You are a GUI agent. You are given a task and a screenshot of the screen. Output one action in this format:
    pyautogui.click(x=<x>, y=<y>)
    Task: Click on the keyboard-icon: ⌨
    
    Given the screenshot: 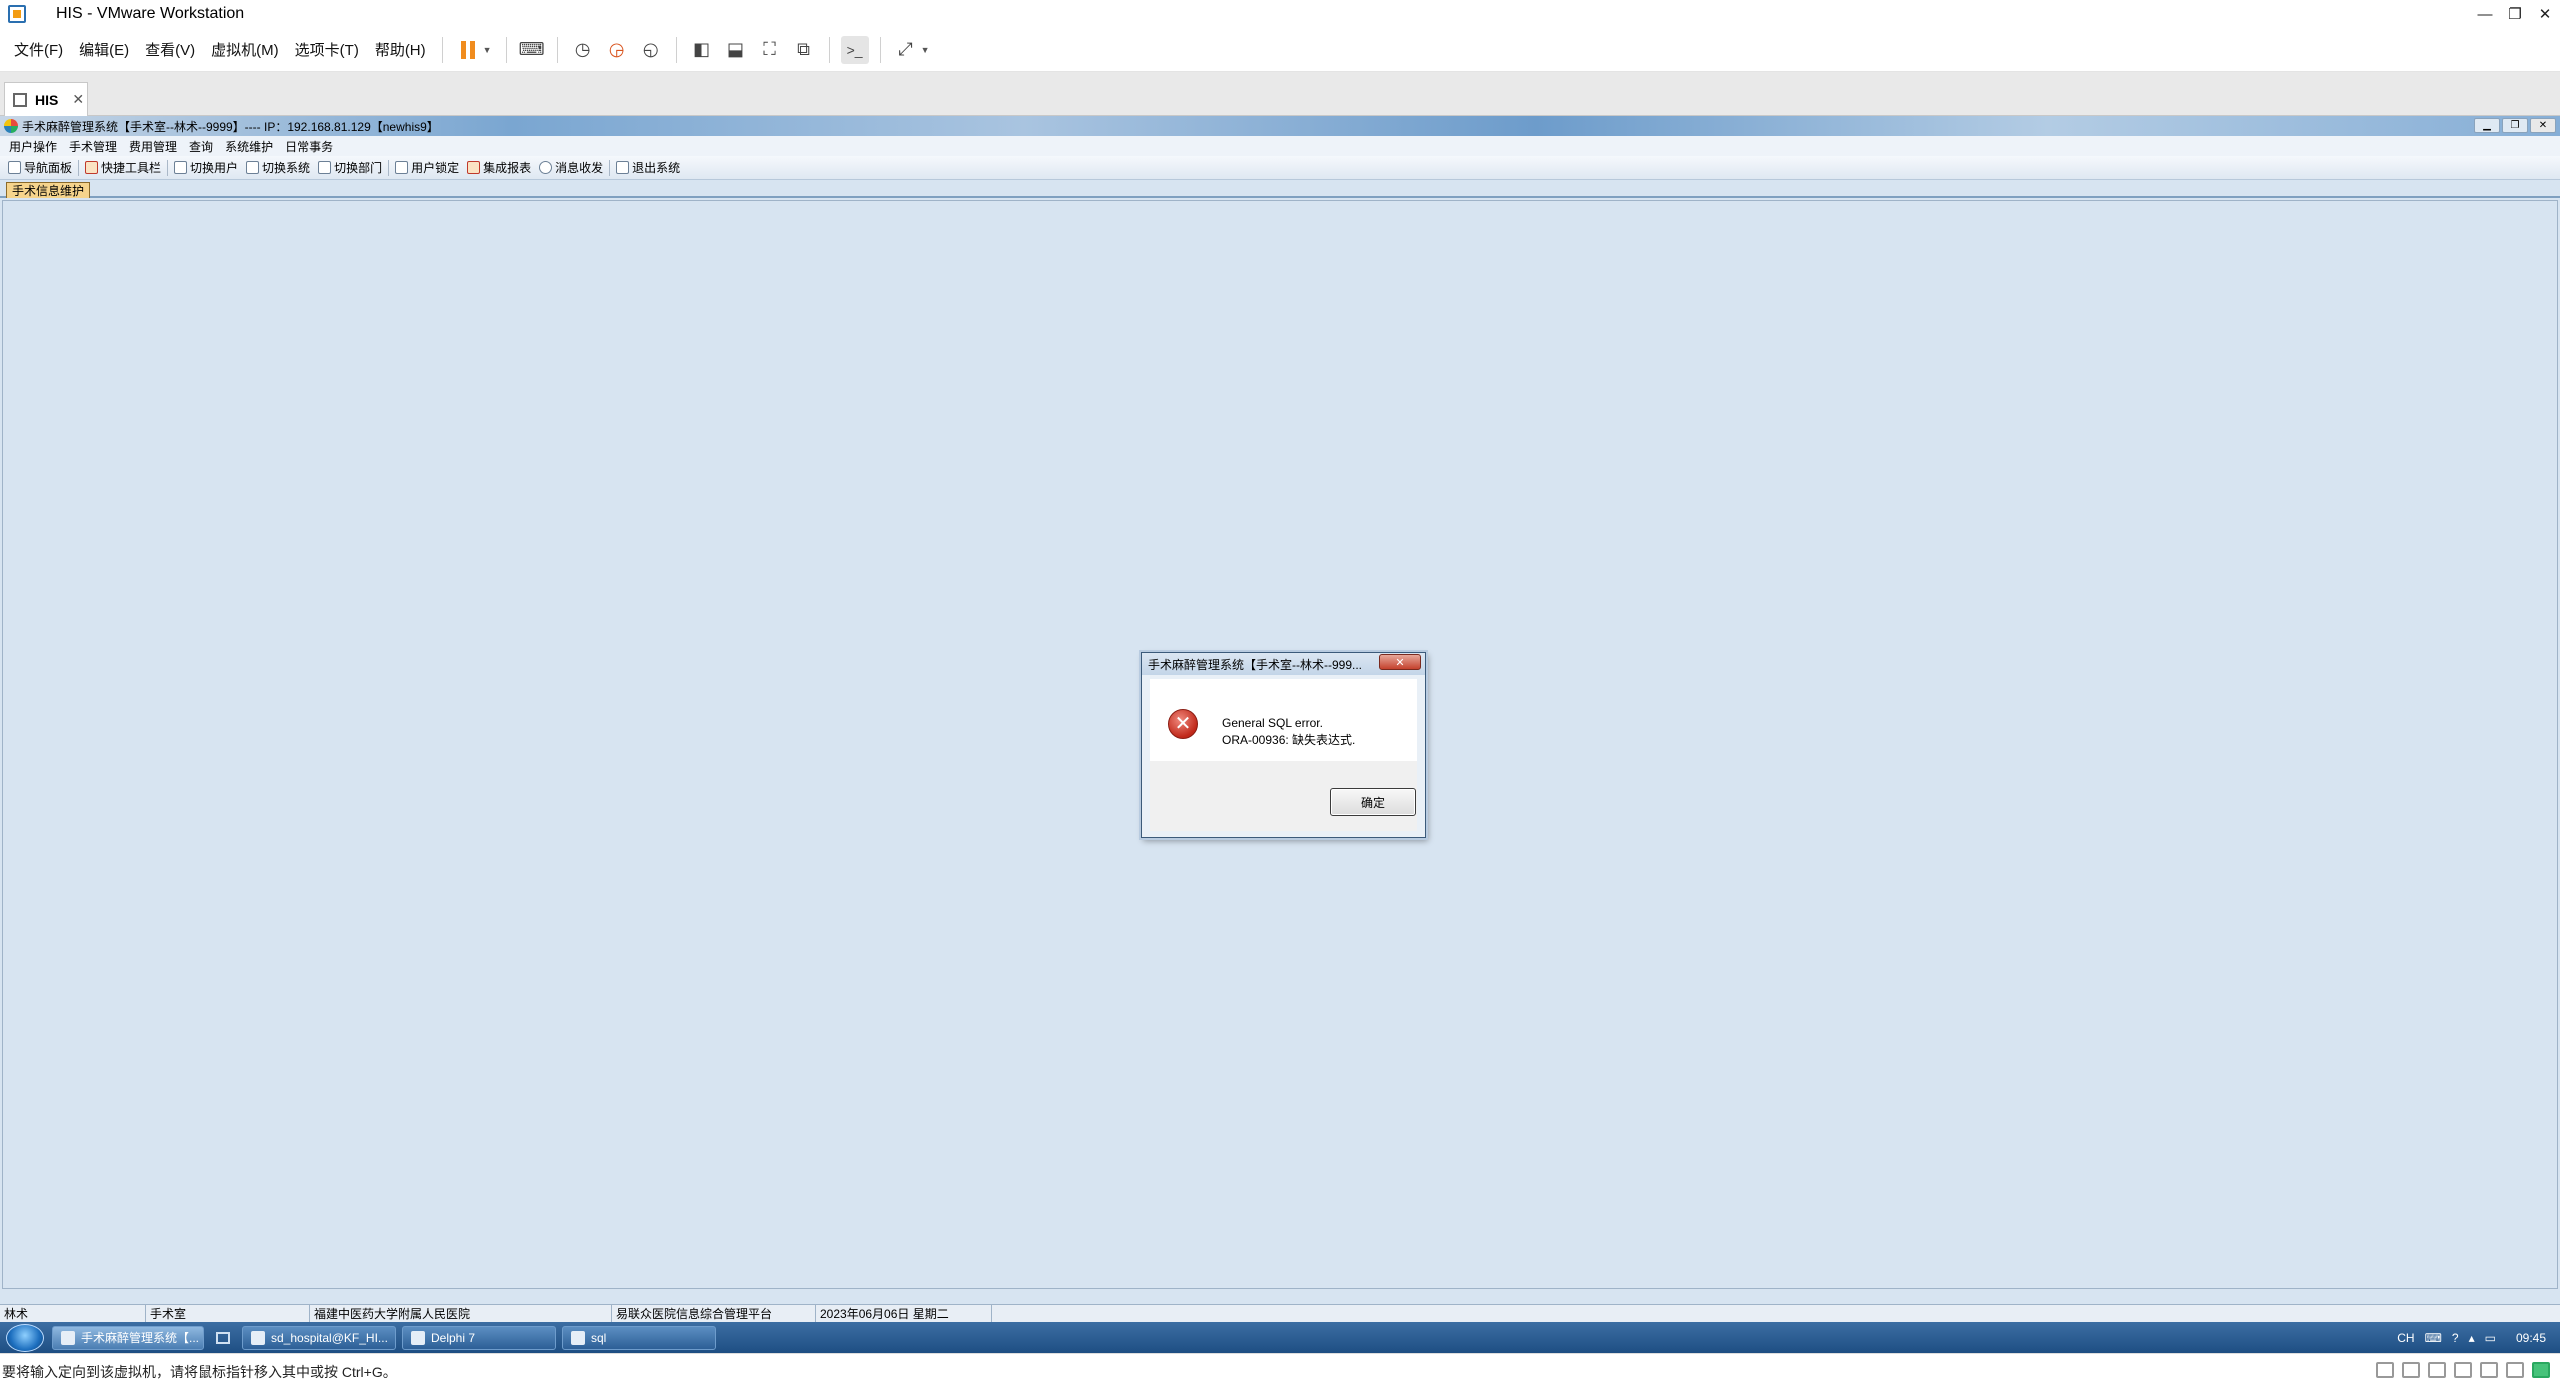 What is the action you would take?
    pyautogui.click(x=531, y=49)
    